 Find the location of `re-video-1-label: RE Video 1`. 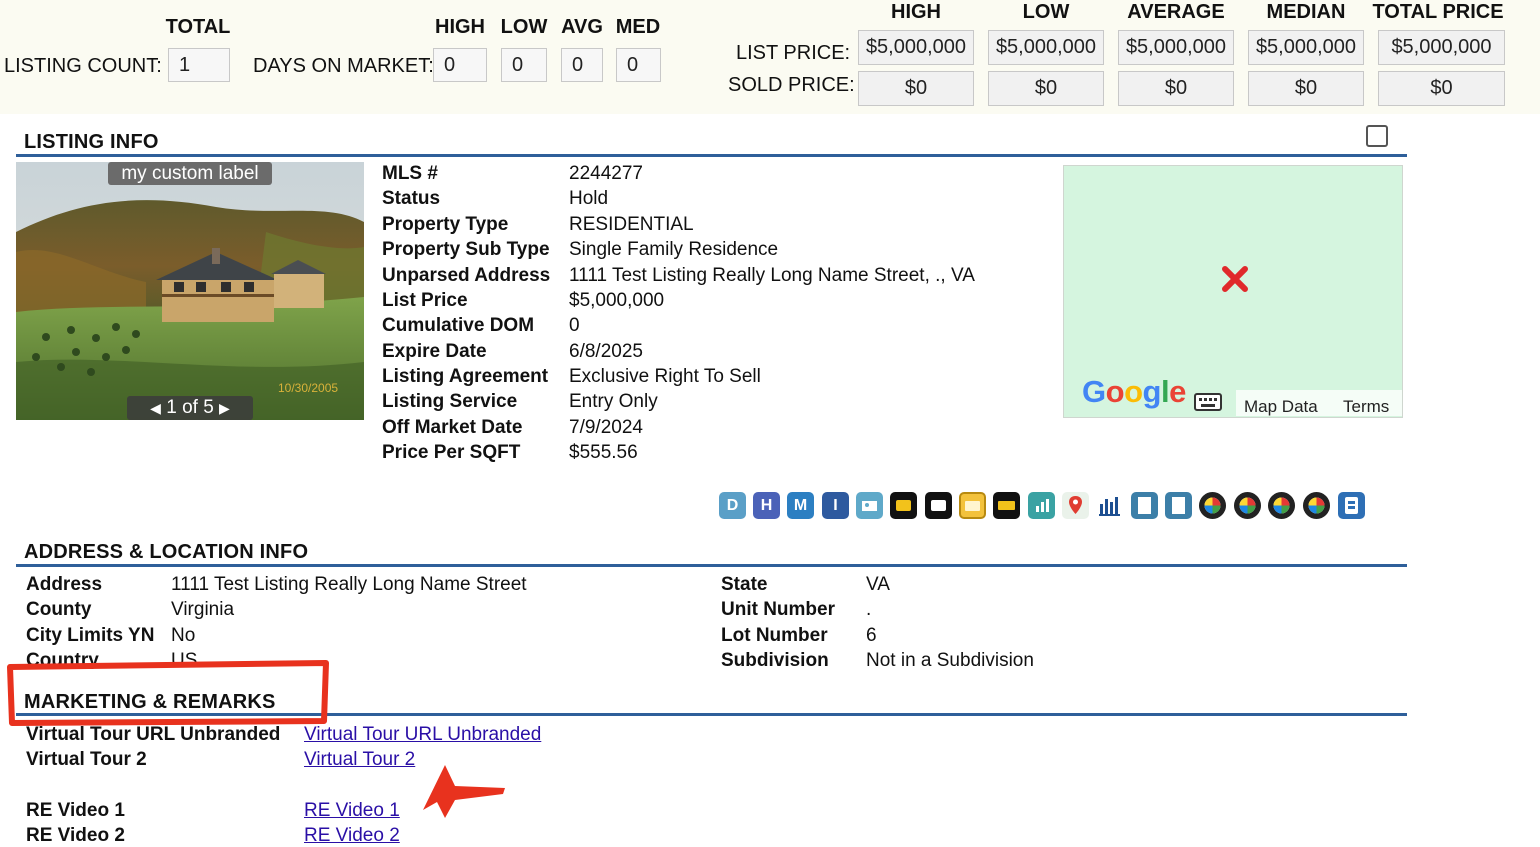

re-video-1-label: RE Video 1 is located at coordinates (75, 810).